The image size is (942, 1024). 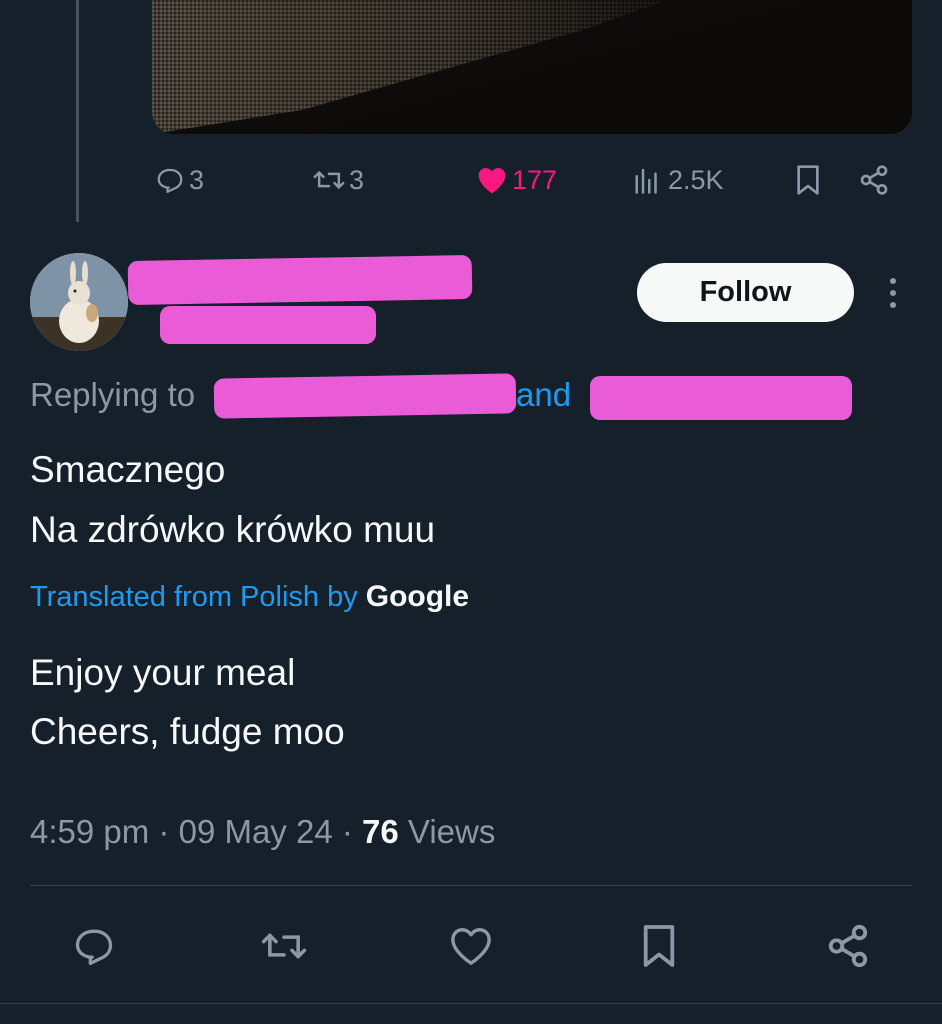 I want to click on retweet-button, so click(x=284, y=946).